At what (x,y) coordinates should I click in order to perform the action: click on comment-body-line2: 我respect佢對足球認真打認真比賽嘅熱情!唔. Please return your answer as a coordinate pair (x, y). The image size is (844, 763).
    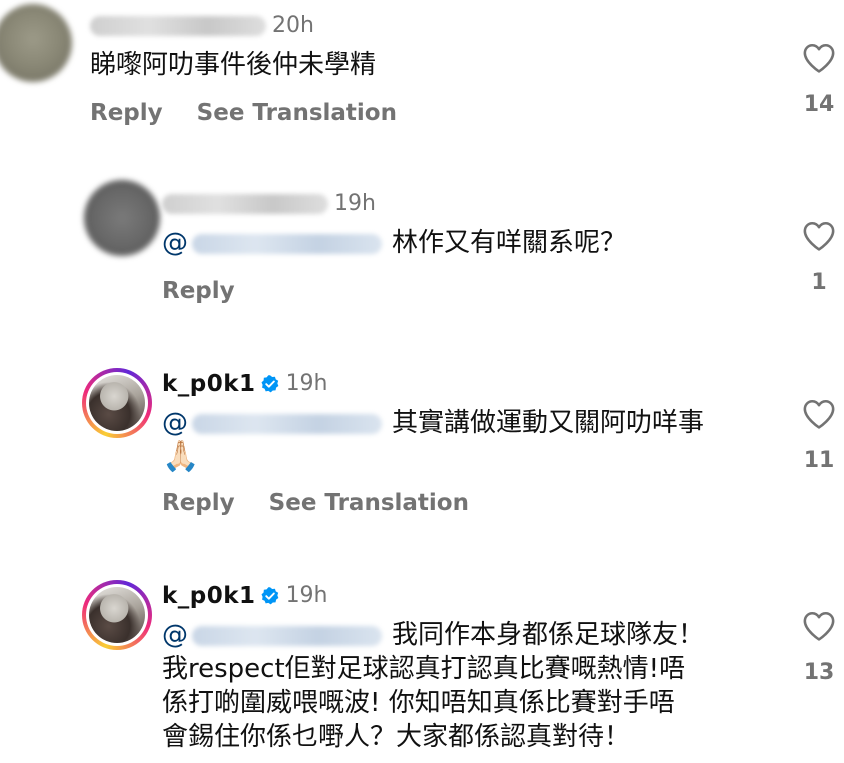
    Looking at the image, I should click on (424, 669).